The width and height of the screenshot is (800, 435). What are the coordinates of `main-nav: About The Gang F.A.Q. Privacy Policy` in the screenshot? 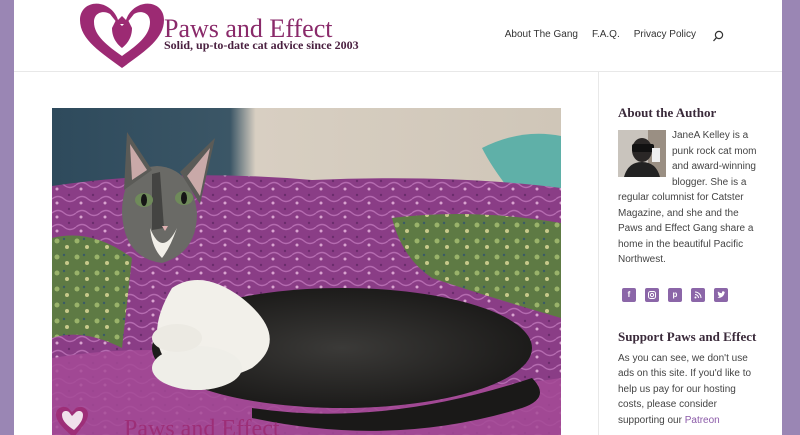 It's located at (613, 34).